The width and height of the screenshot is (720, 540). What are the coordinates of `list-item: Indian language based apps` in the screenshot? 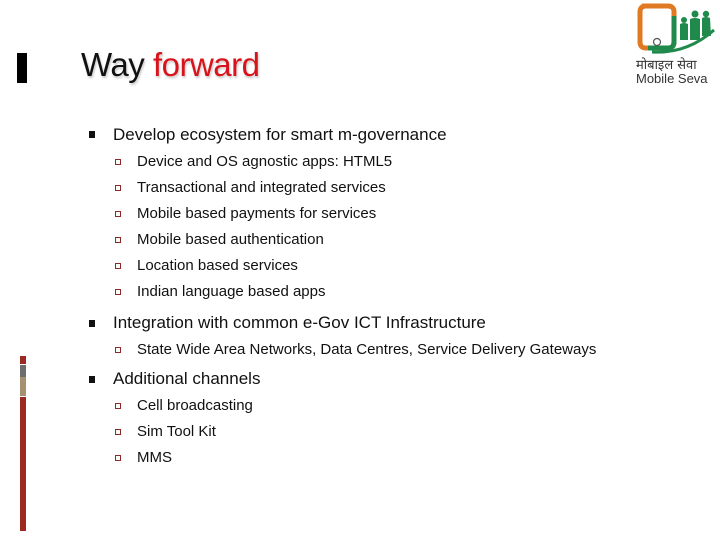 It's located at (231, 291).